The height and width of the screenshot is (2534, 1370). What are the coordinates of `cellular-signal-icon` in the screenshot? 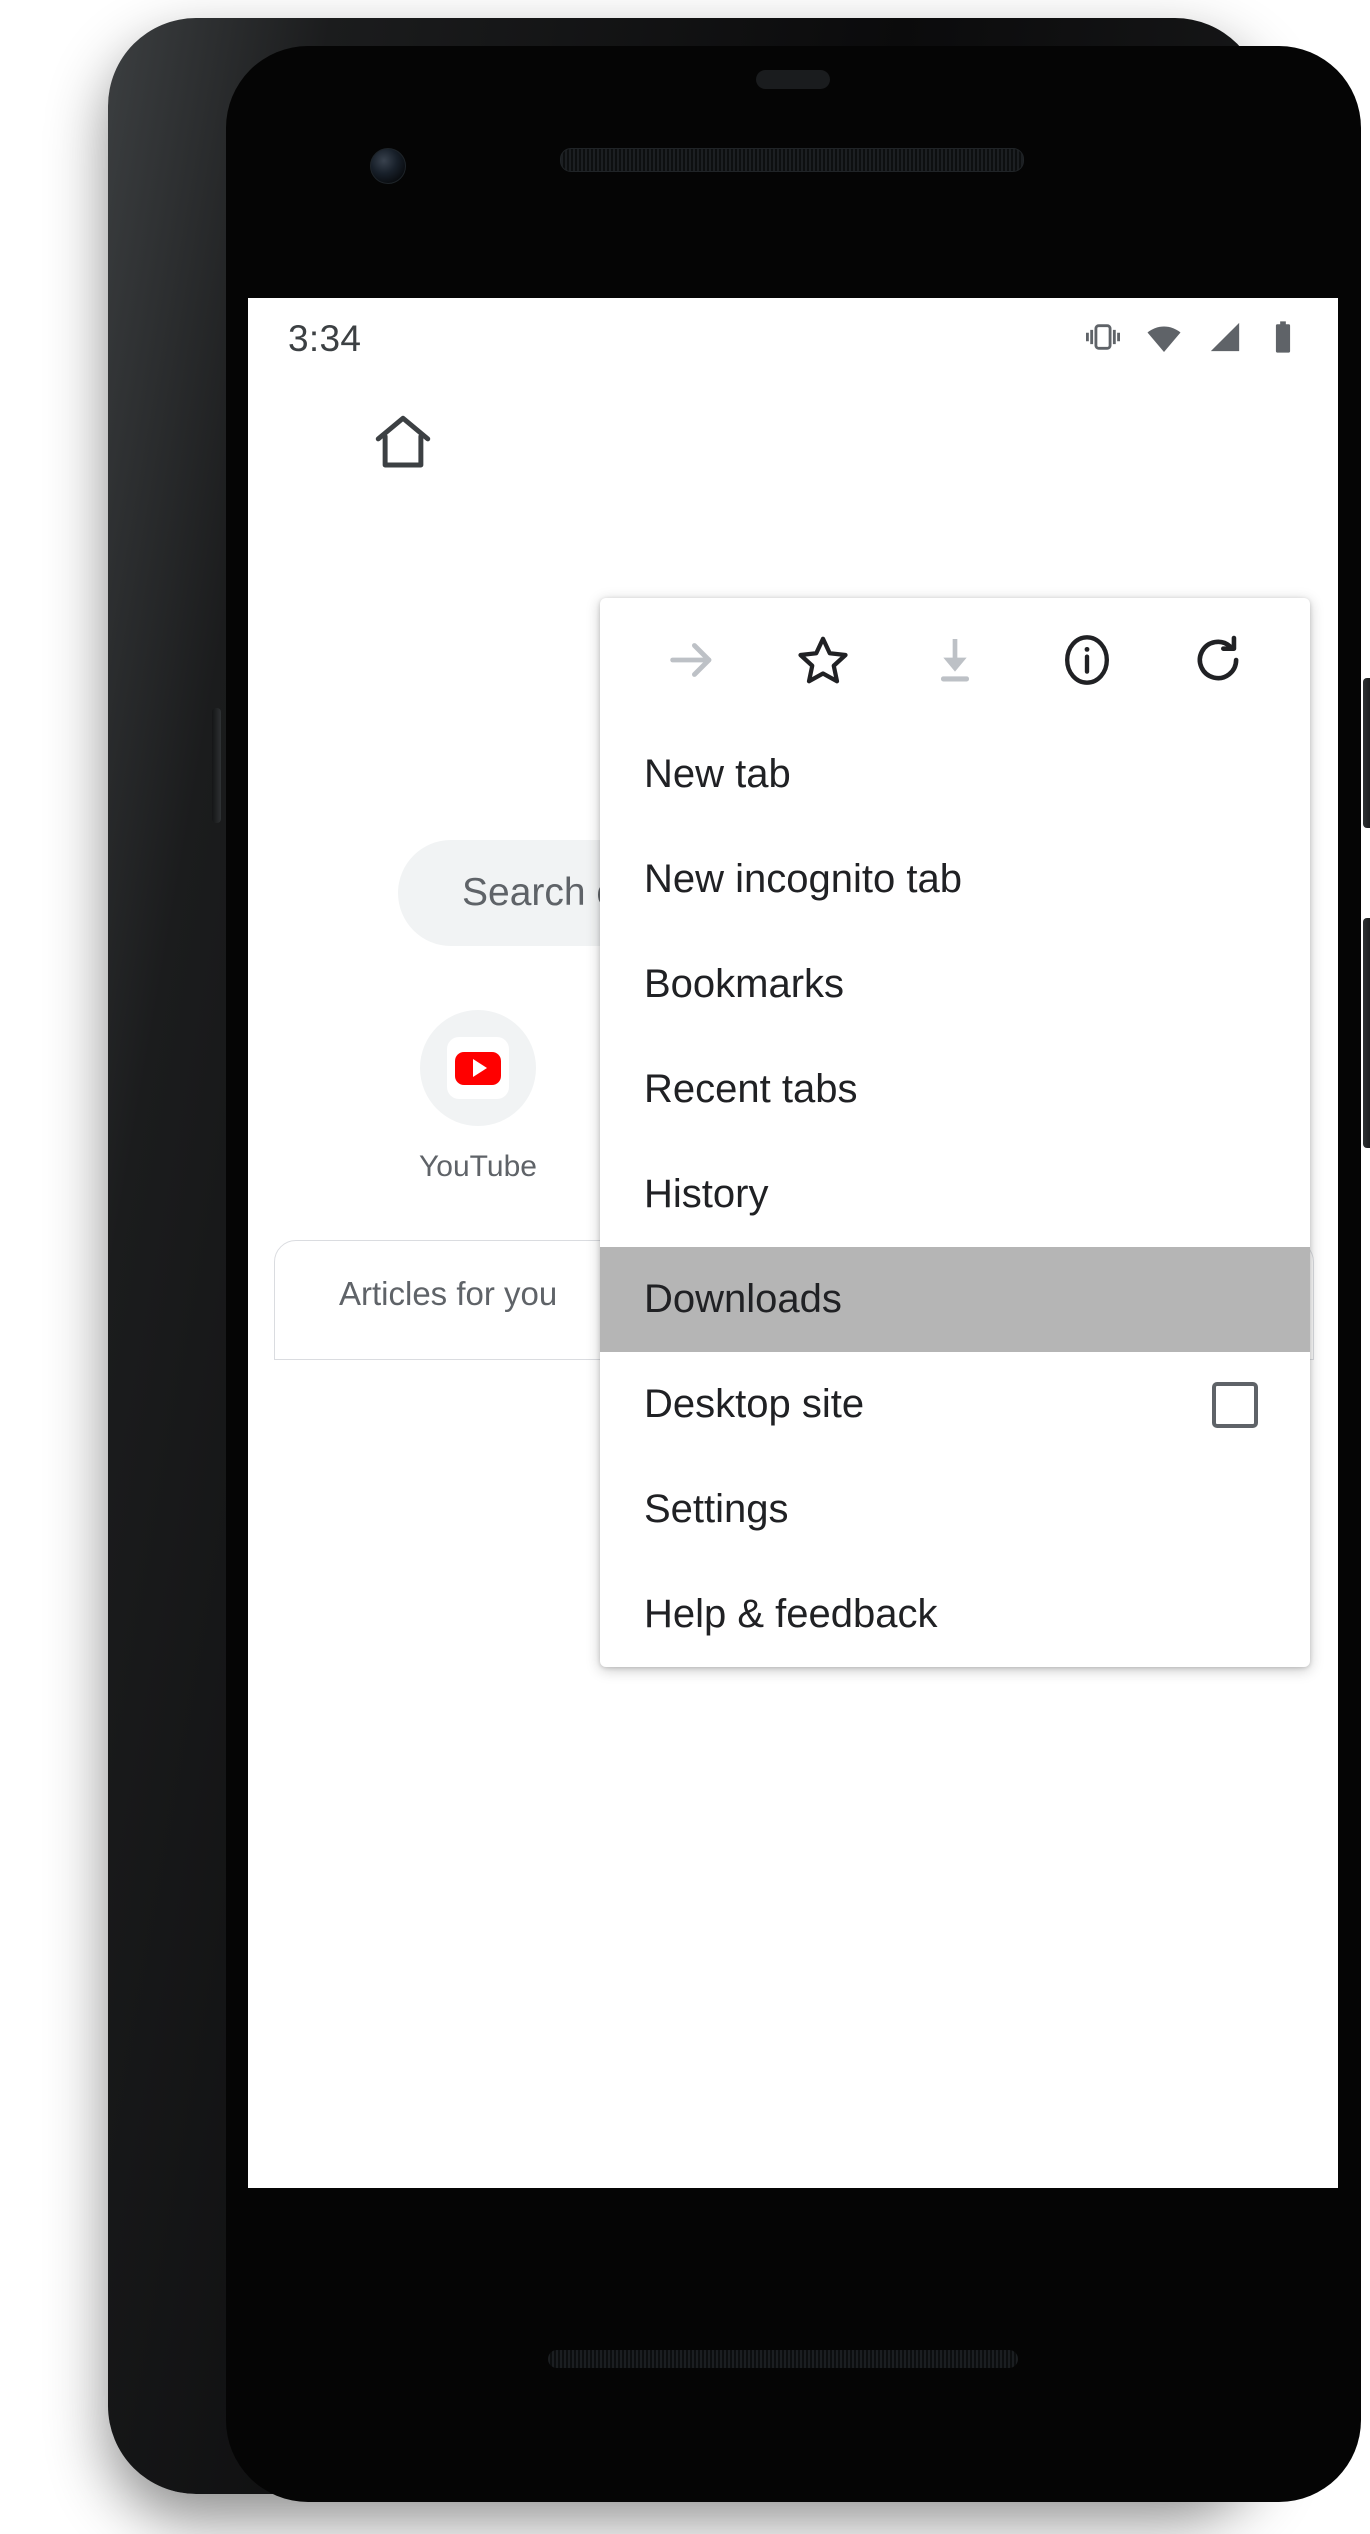 It's located at (1225, 339).